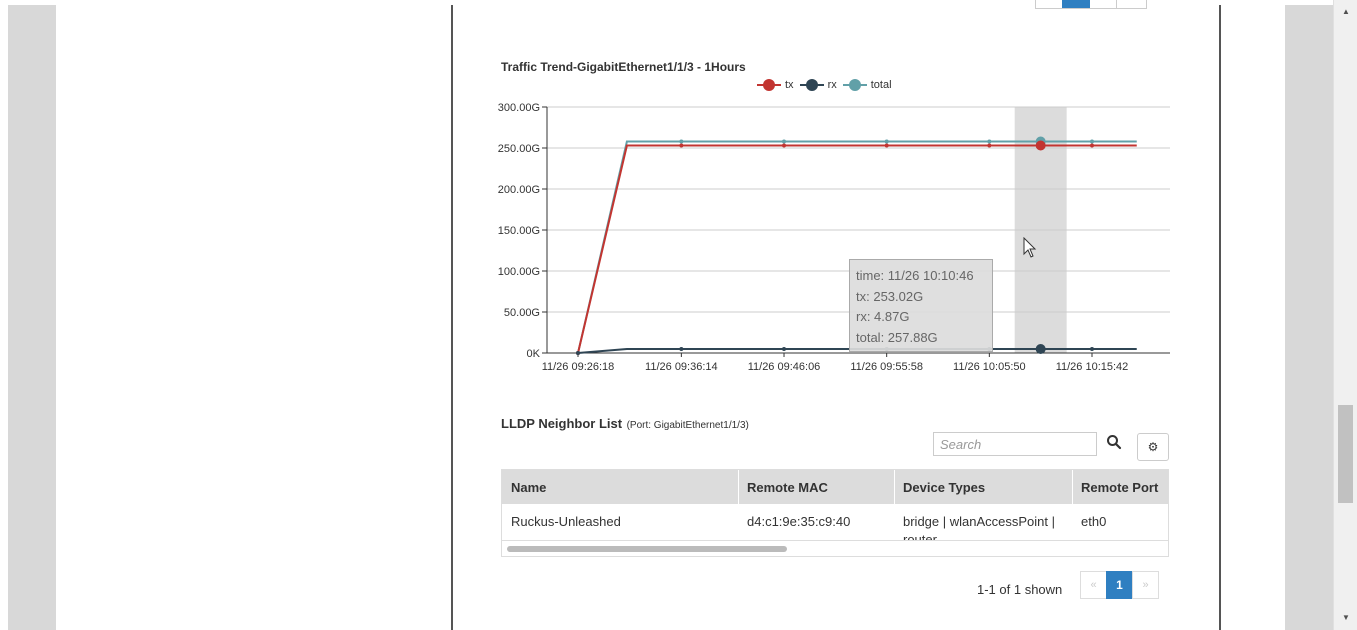  Describe the element at coordinates (1220, 317) in the screenshot. I see `panel-border-right` at that location.